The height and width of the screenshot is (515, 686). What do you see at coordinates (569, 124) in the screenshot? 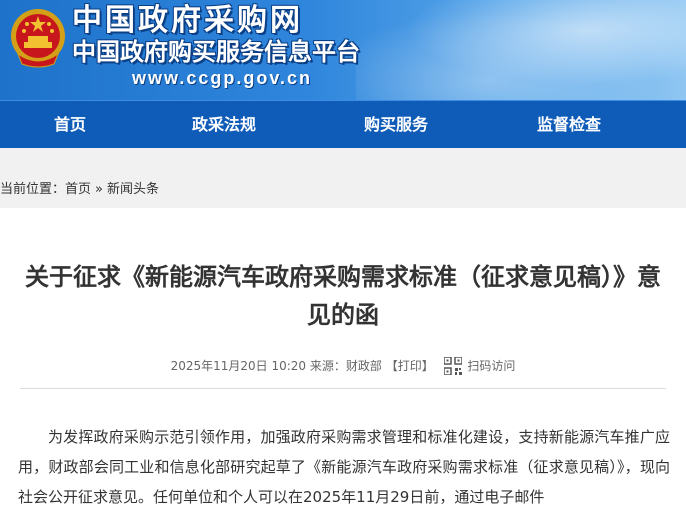
I see `nav-item-supervision: 监督检查` at bounding box center [569, 124].